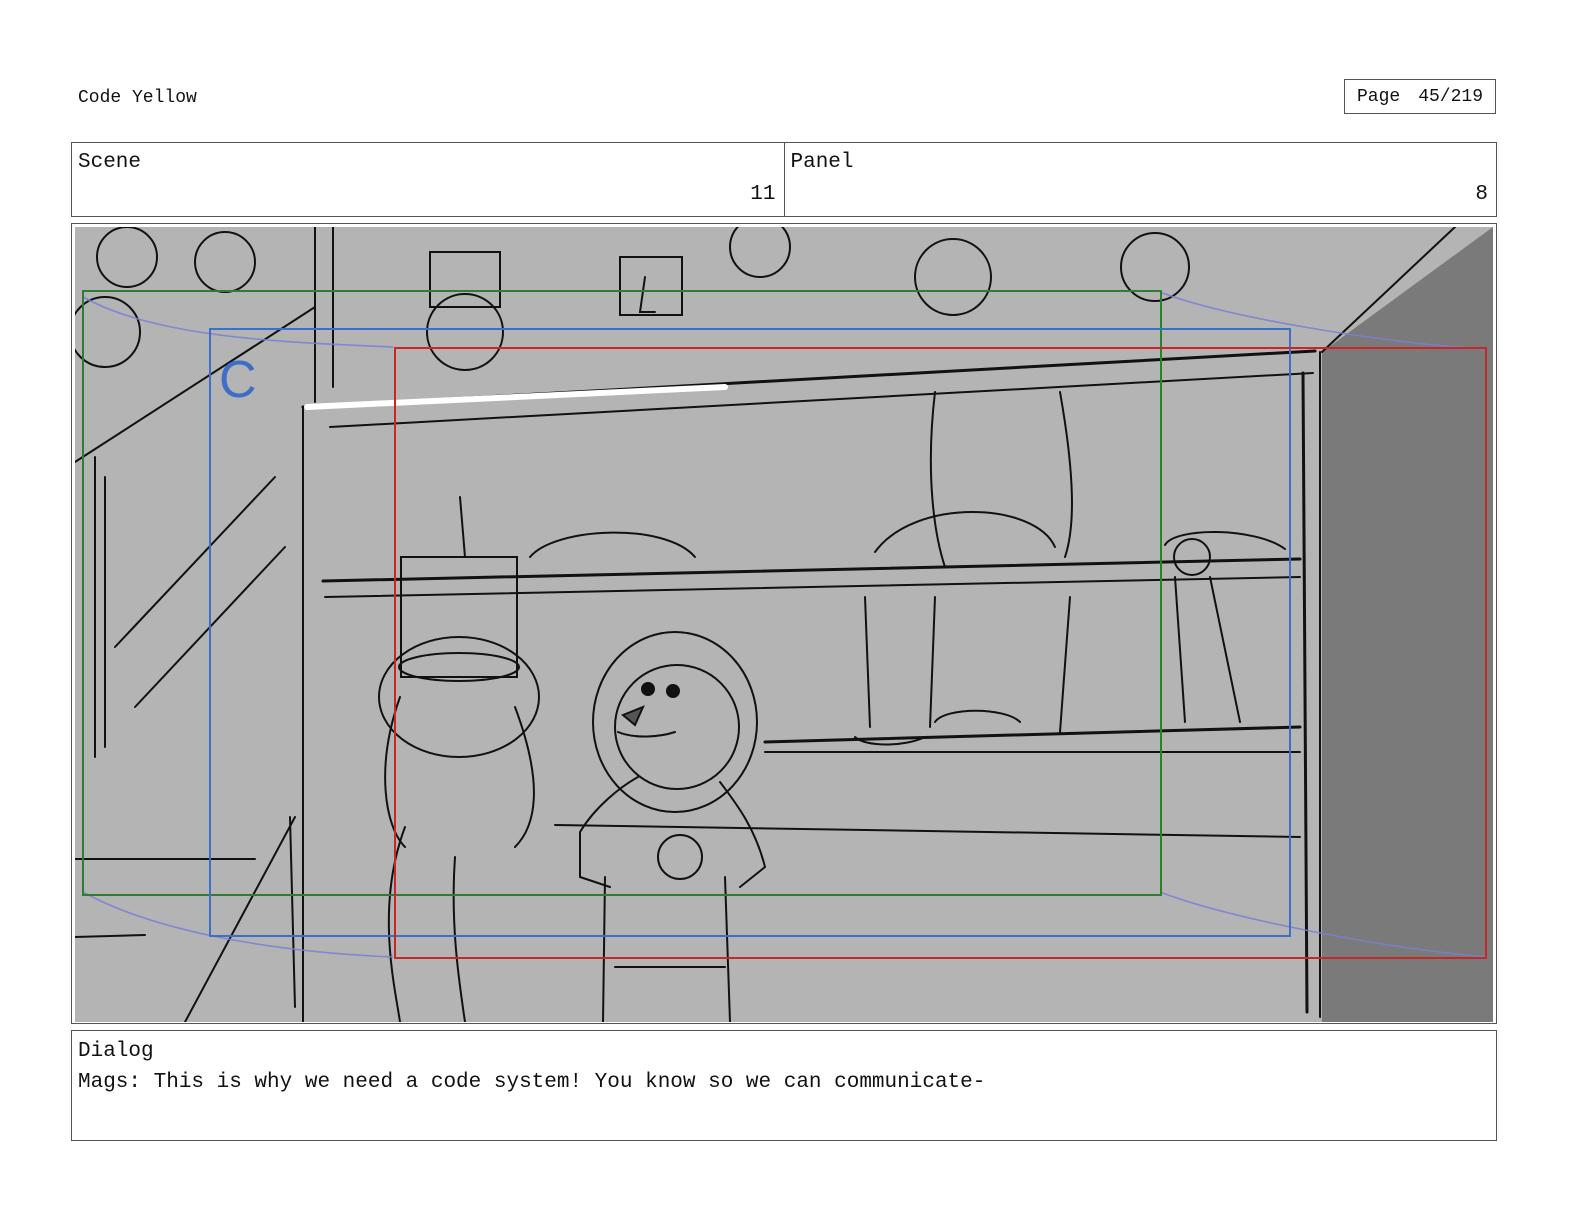  Describe the element at coordinates (110, 162) in the screenshot. I see `scene-label: Scene` at that location.